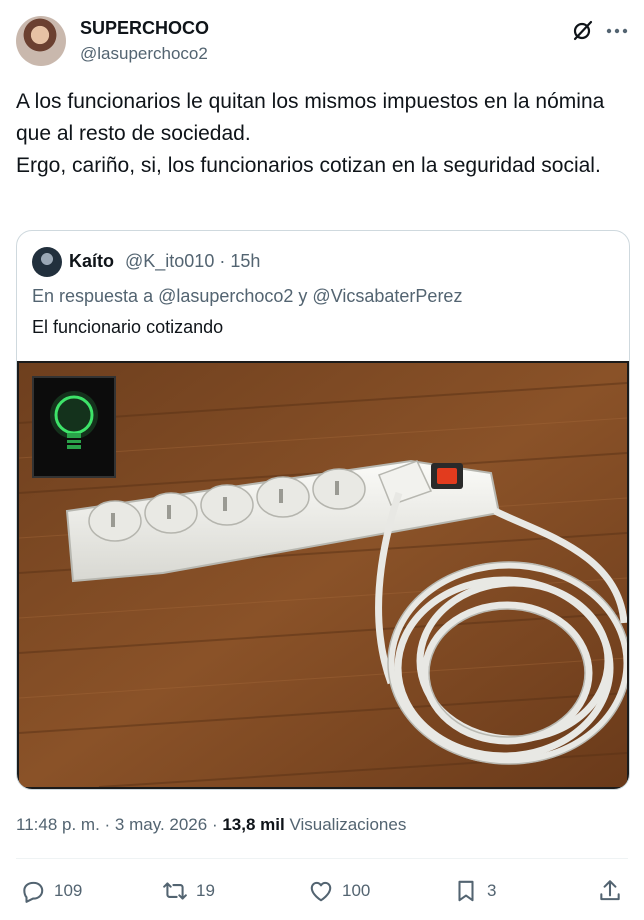  Describe the element at coordinates (128, 327) in the screenshot. I see `quote-text: El funcionario cotizando` at that location.